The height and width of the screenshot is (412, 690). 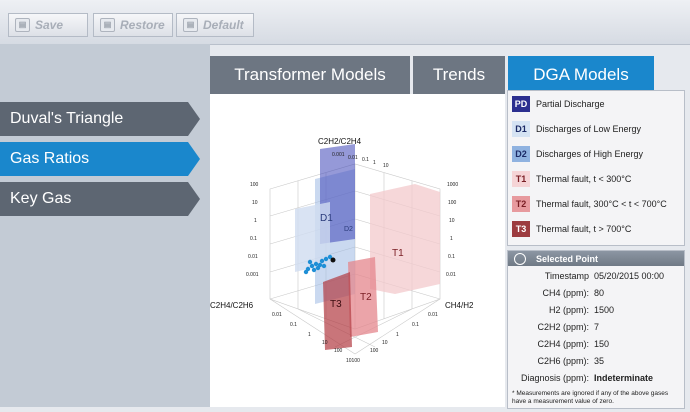 I want to click on restore-icon: ▤, so click(x=107, y=25).